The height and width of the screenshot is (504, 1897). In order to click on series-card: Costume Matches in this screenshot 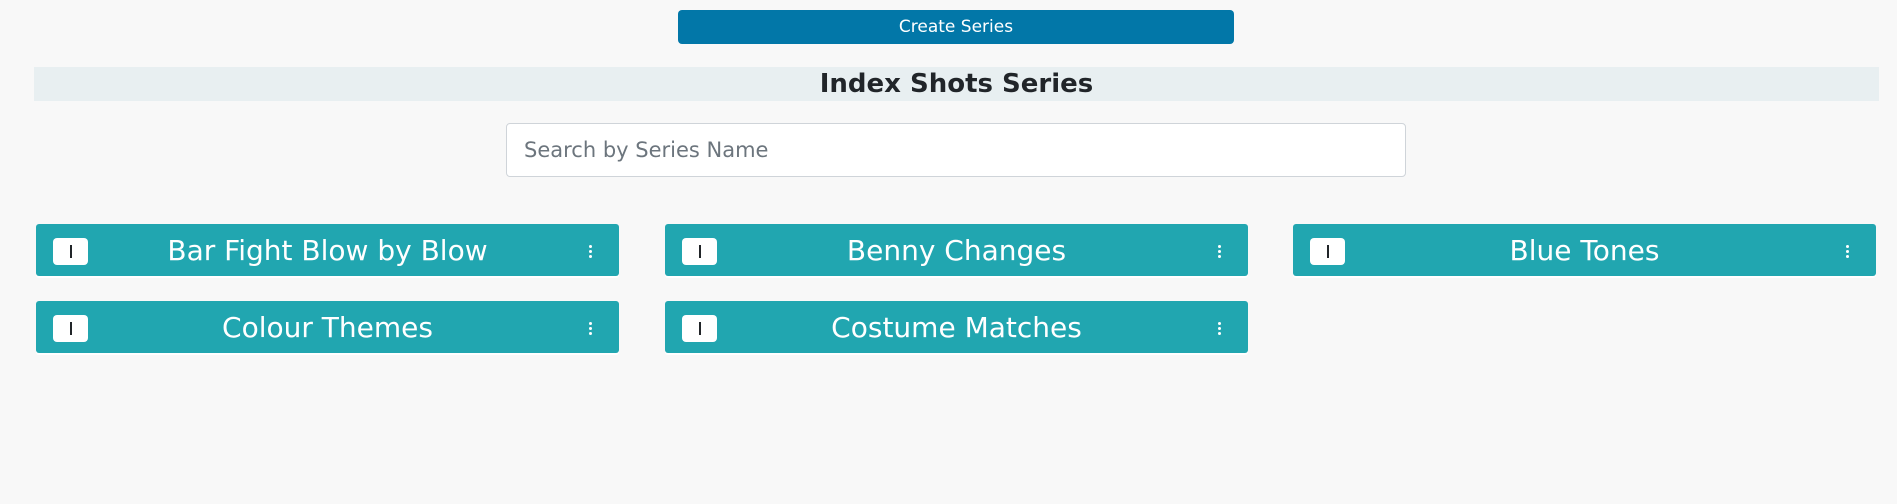, I will do `click(956, 327)`.